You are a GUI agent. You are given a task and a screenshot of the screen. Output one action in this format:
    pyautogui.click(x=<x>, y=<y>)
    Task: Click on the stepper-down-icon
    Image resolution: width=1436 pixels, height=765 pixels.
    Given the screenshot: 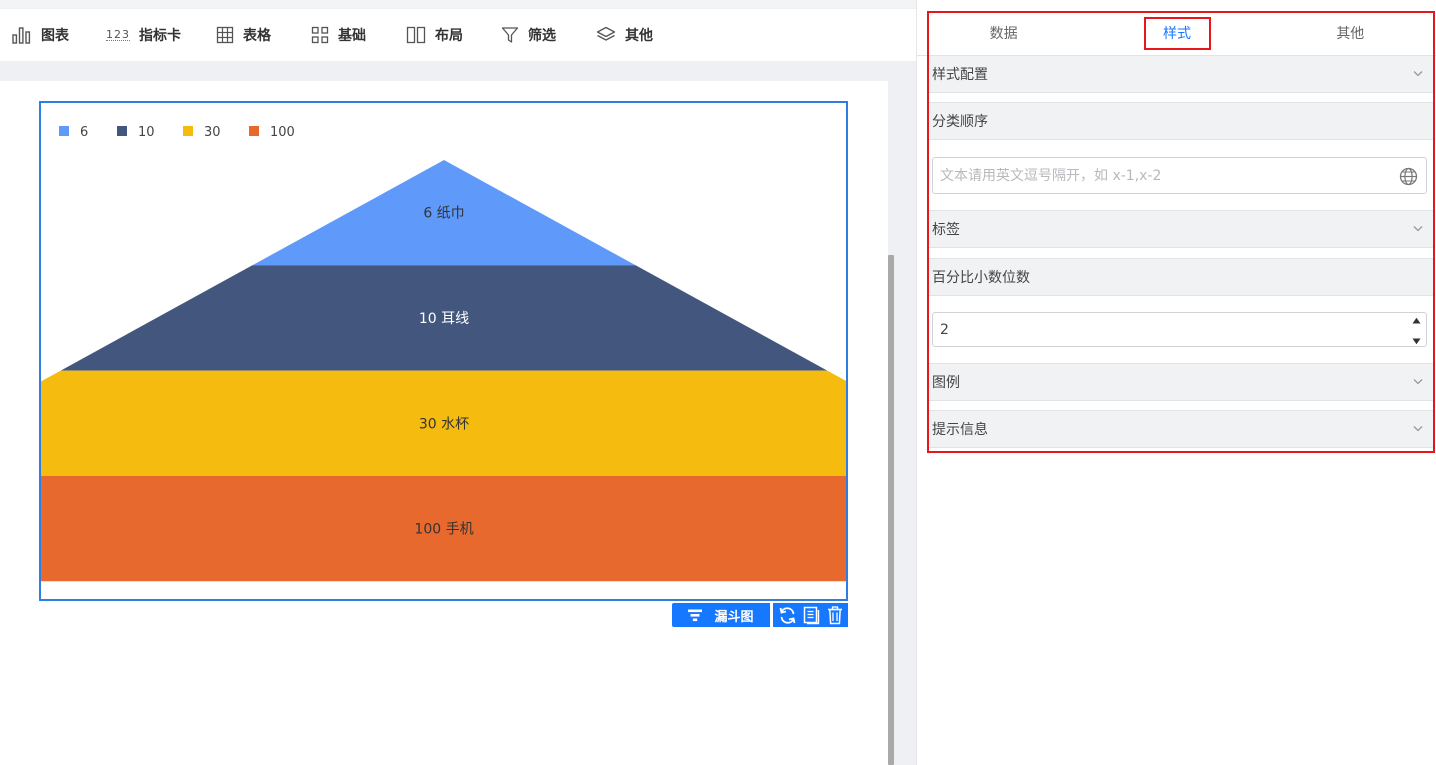 What is the action you would take?
    pyautogui.click(x=1416, y=341)
    